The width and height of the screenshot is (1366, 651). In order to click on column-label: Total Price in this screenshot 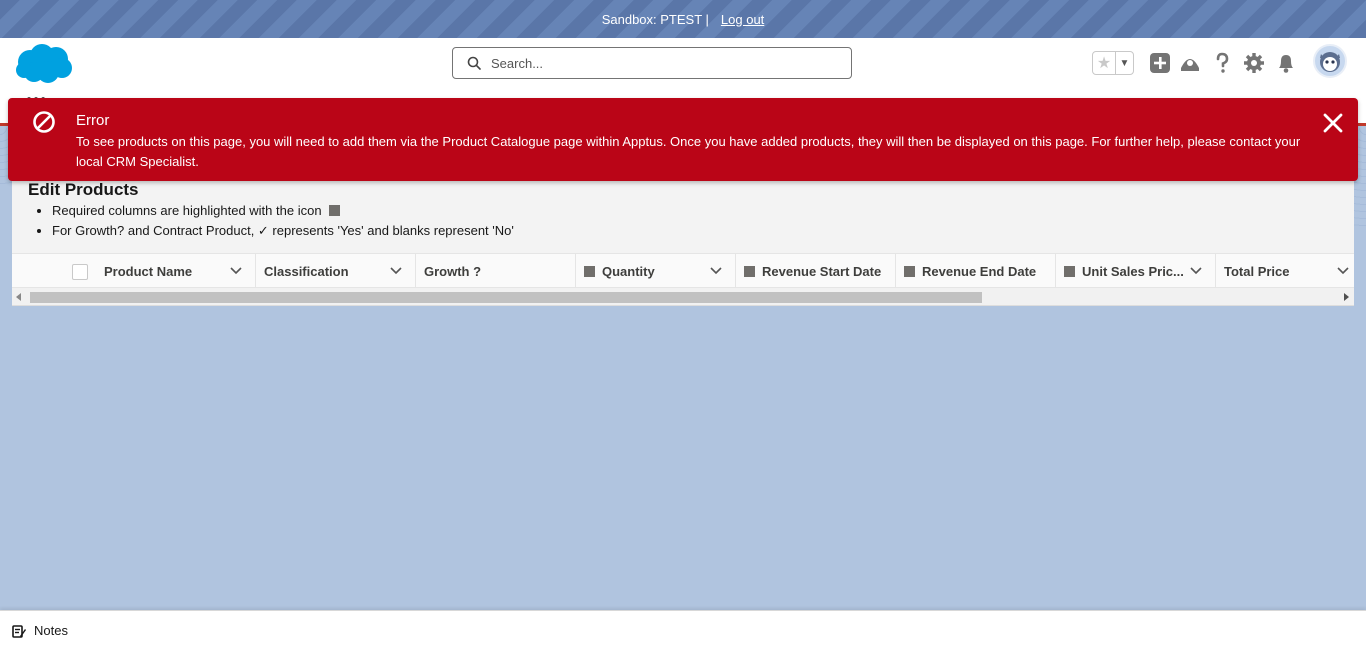, I will do `click(1257, 271)`.